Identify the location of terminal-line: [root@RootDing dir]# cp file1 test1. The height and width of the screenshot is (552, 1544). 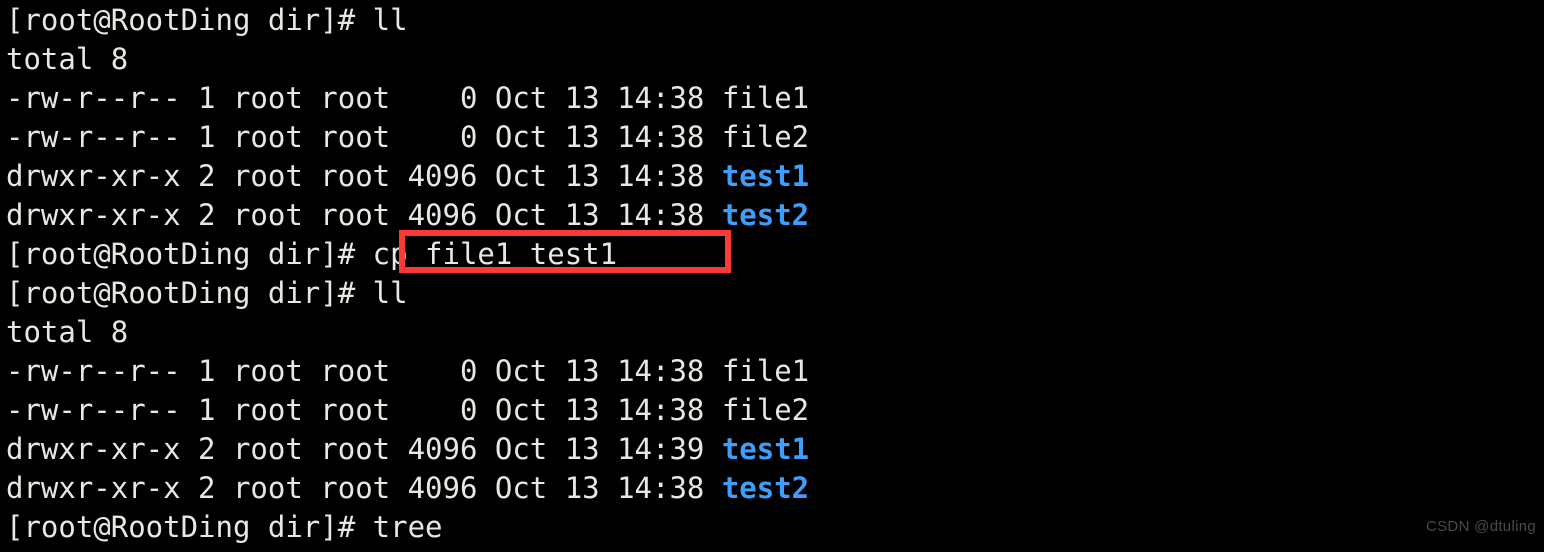
(407, 254).